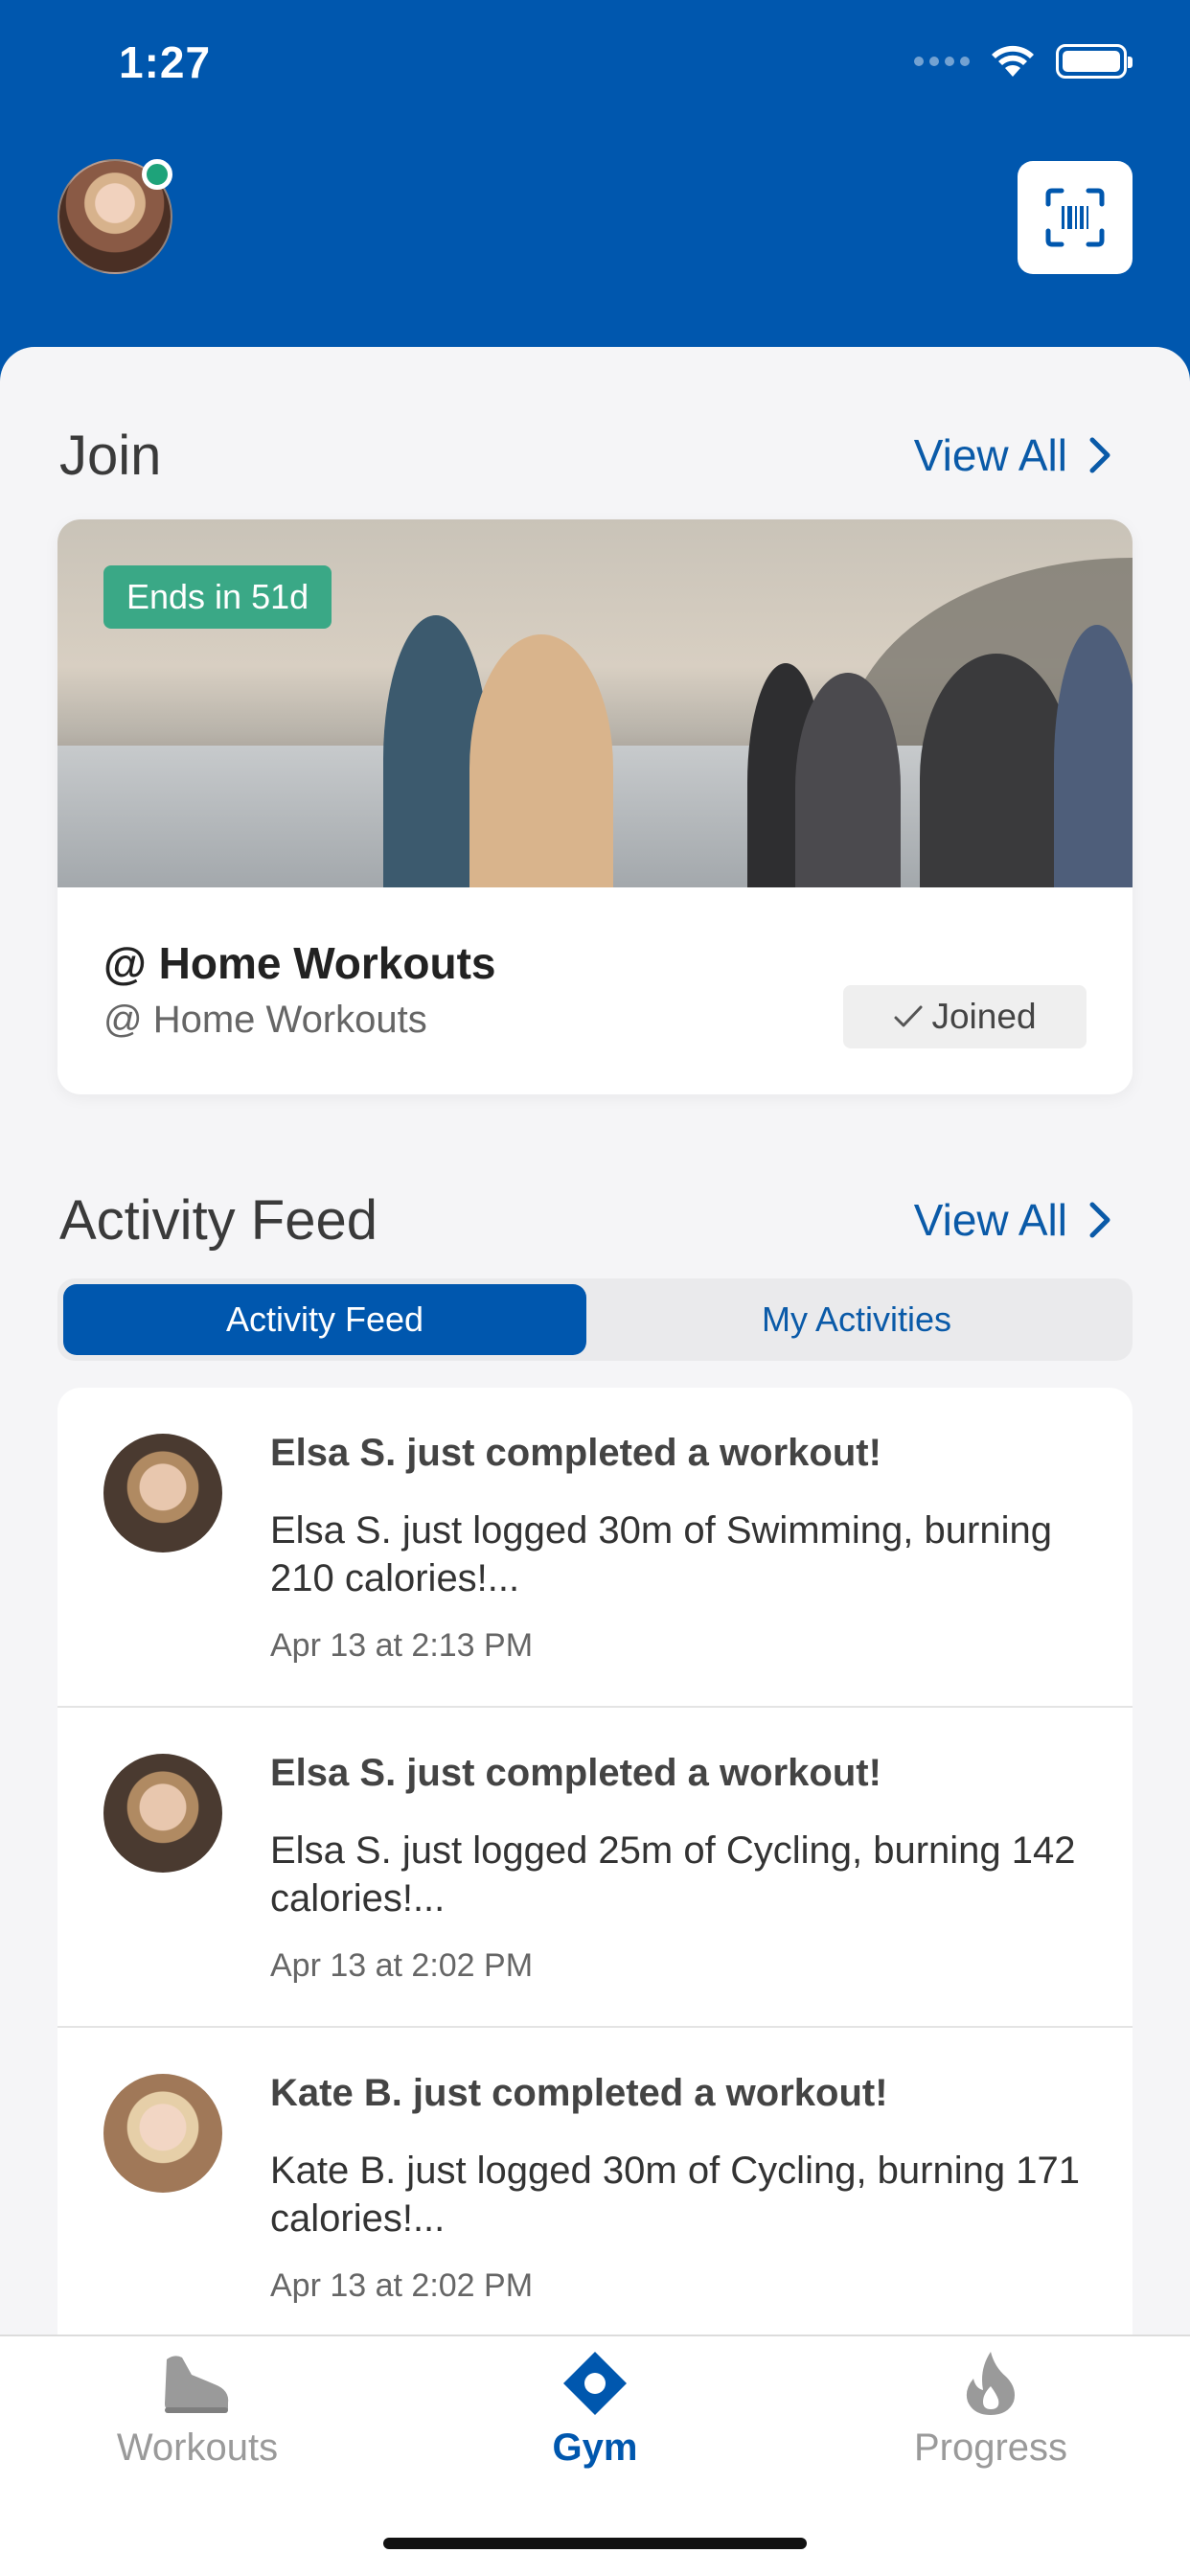  What do you see at coordinates (111, 456) in the screenshot?
I see `join-section-title: Join` at bounding box center [111, 456].